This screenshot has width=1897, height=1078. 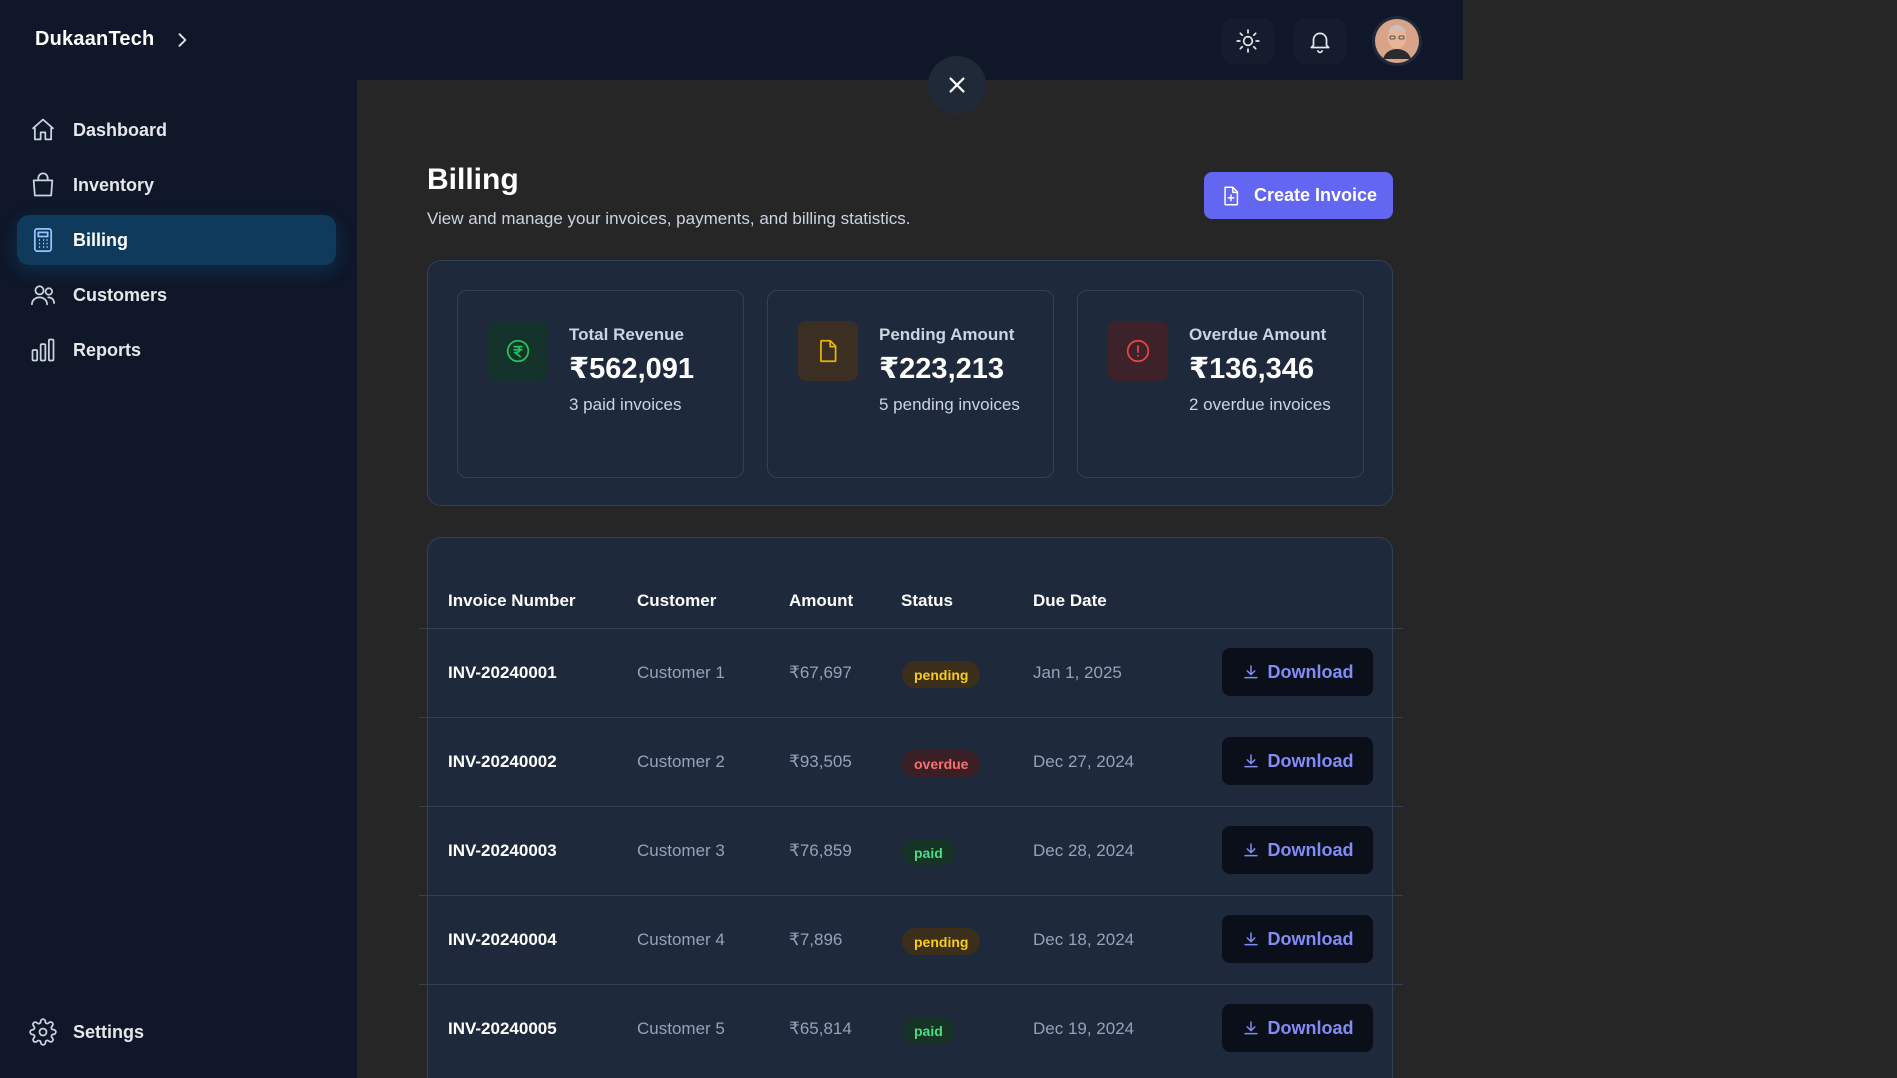 What do you see at coordinates (100, 239) in the screenshot?
I see `sidebar-item-label: Billing` at bounding box center [100, 239].